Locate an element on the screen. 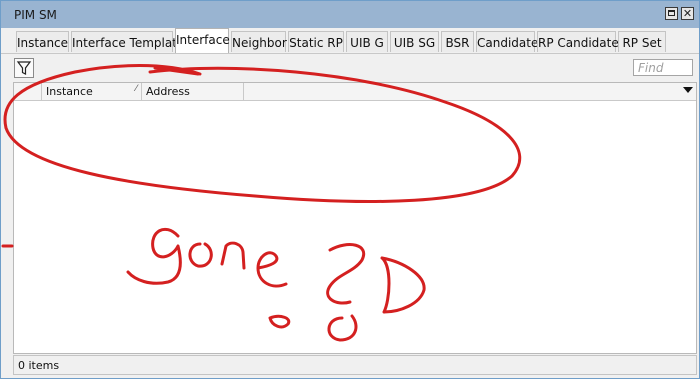 The image size is (700, 379). window-title: PIM SM is located at coordinates (35, 15).